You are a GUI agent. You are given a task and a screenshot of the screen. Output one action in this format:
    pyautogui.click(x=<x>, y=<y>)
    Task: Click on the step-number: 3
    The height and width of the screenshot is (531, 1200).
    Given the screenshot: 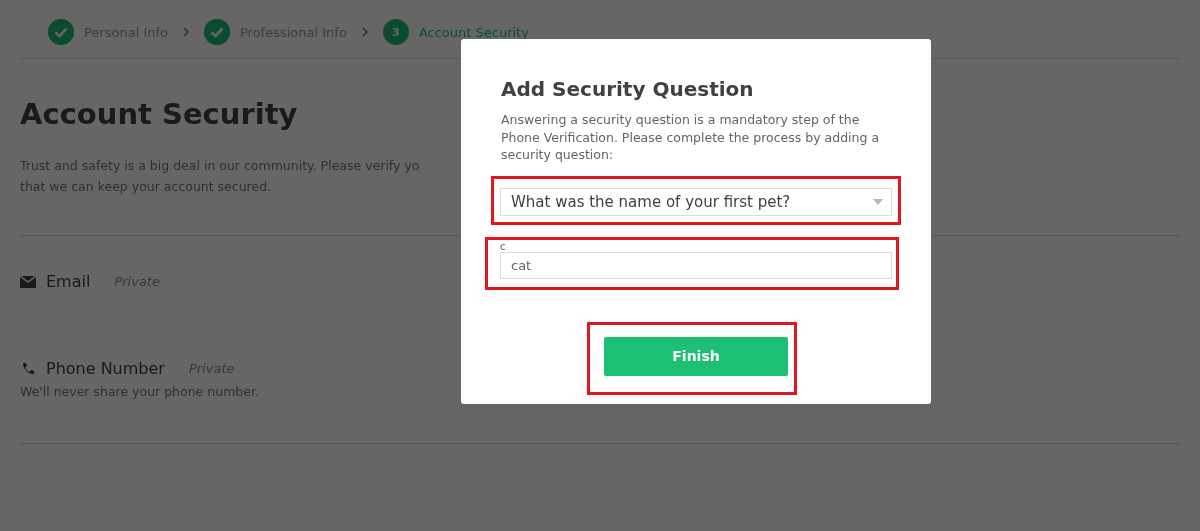 What is the action you would take?
    pyautogui.click(x=395, y=32)
    